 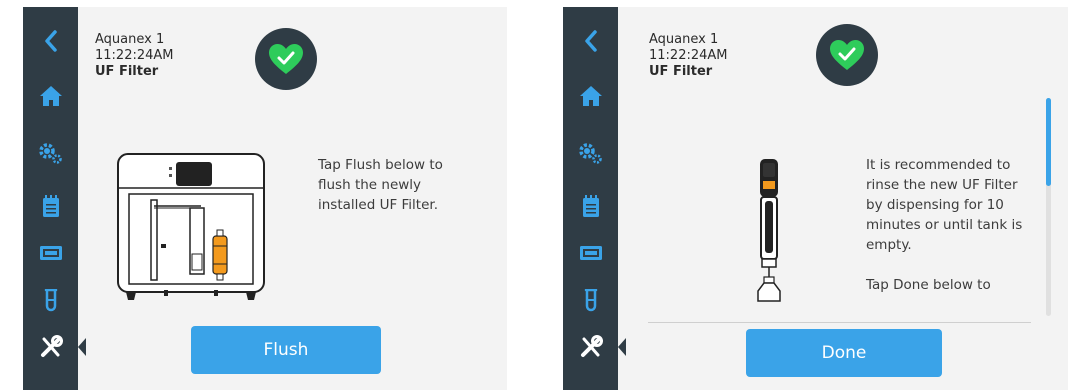 What do you see at coordinates (286, 350) in the screenshot?
I see `flush-button: Flush` at bounding box center [286, 350].